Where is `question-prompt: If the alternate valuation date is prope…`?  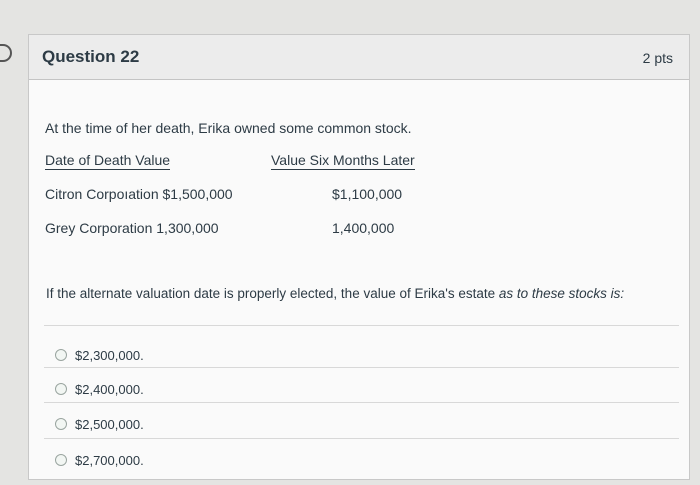
question-prompt: If the alternate valuation date is prope… is located at coordinates (335, 293).